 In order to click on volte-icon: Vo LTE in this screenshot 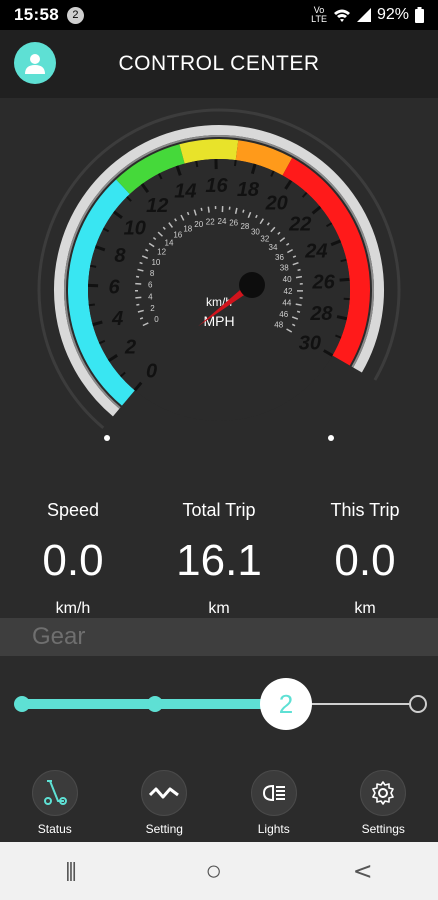, I will do `click(319, 14)`.